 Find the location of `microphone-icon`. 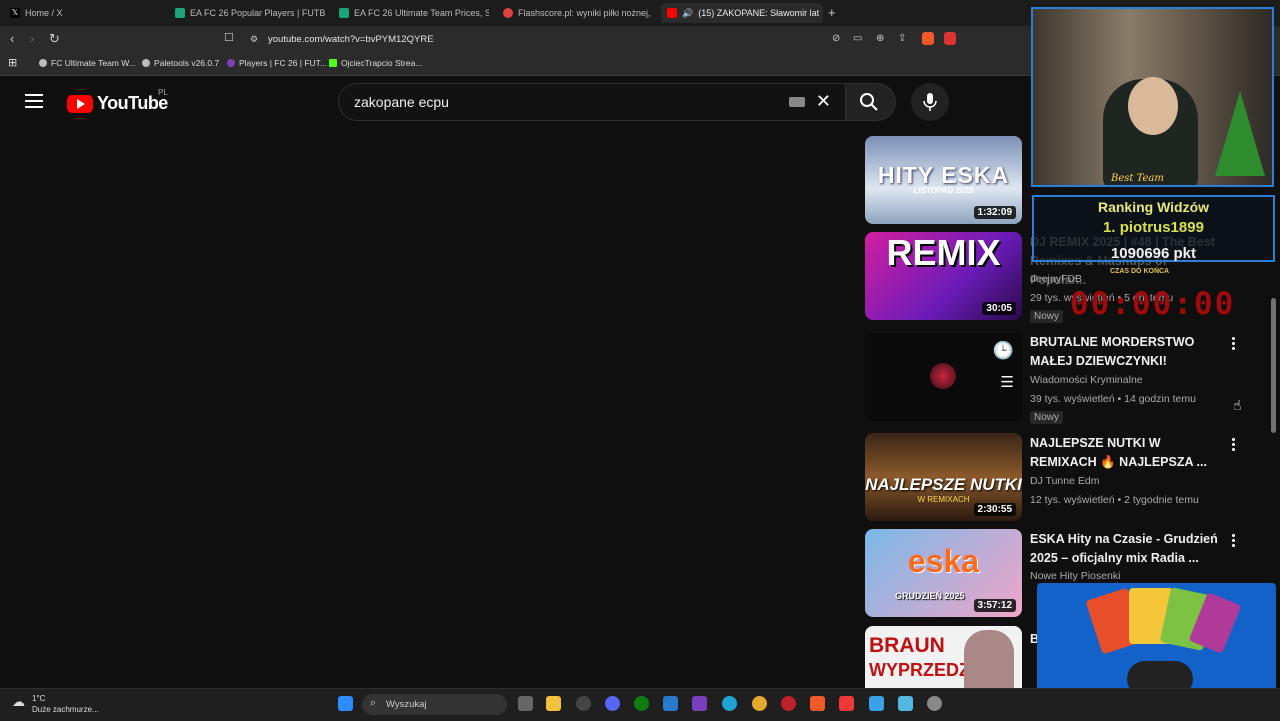

microphone-icon is located at coordinates (930, 102).